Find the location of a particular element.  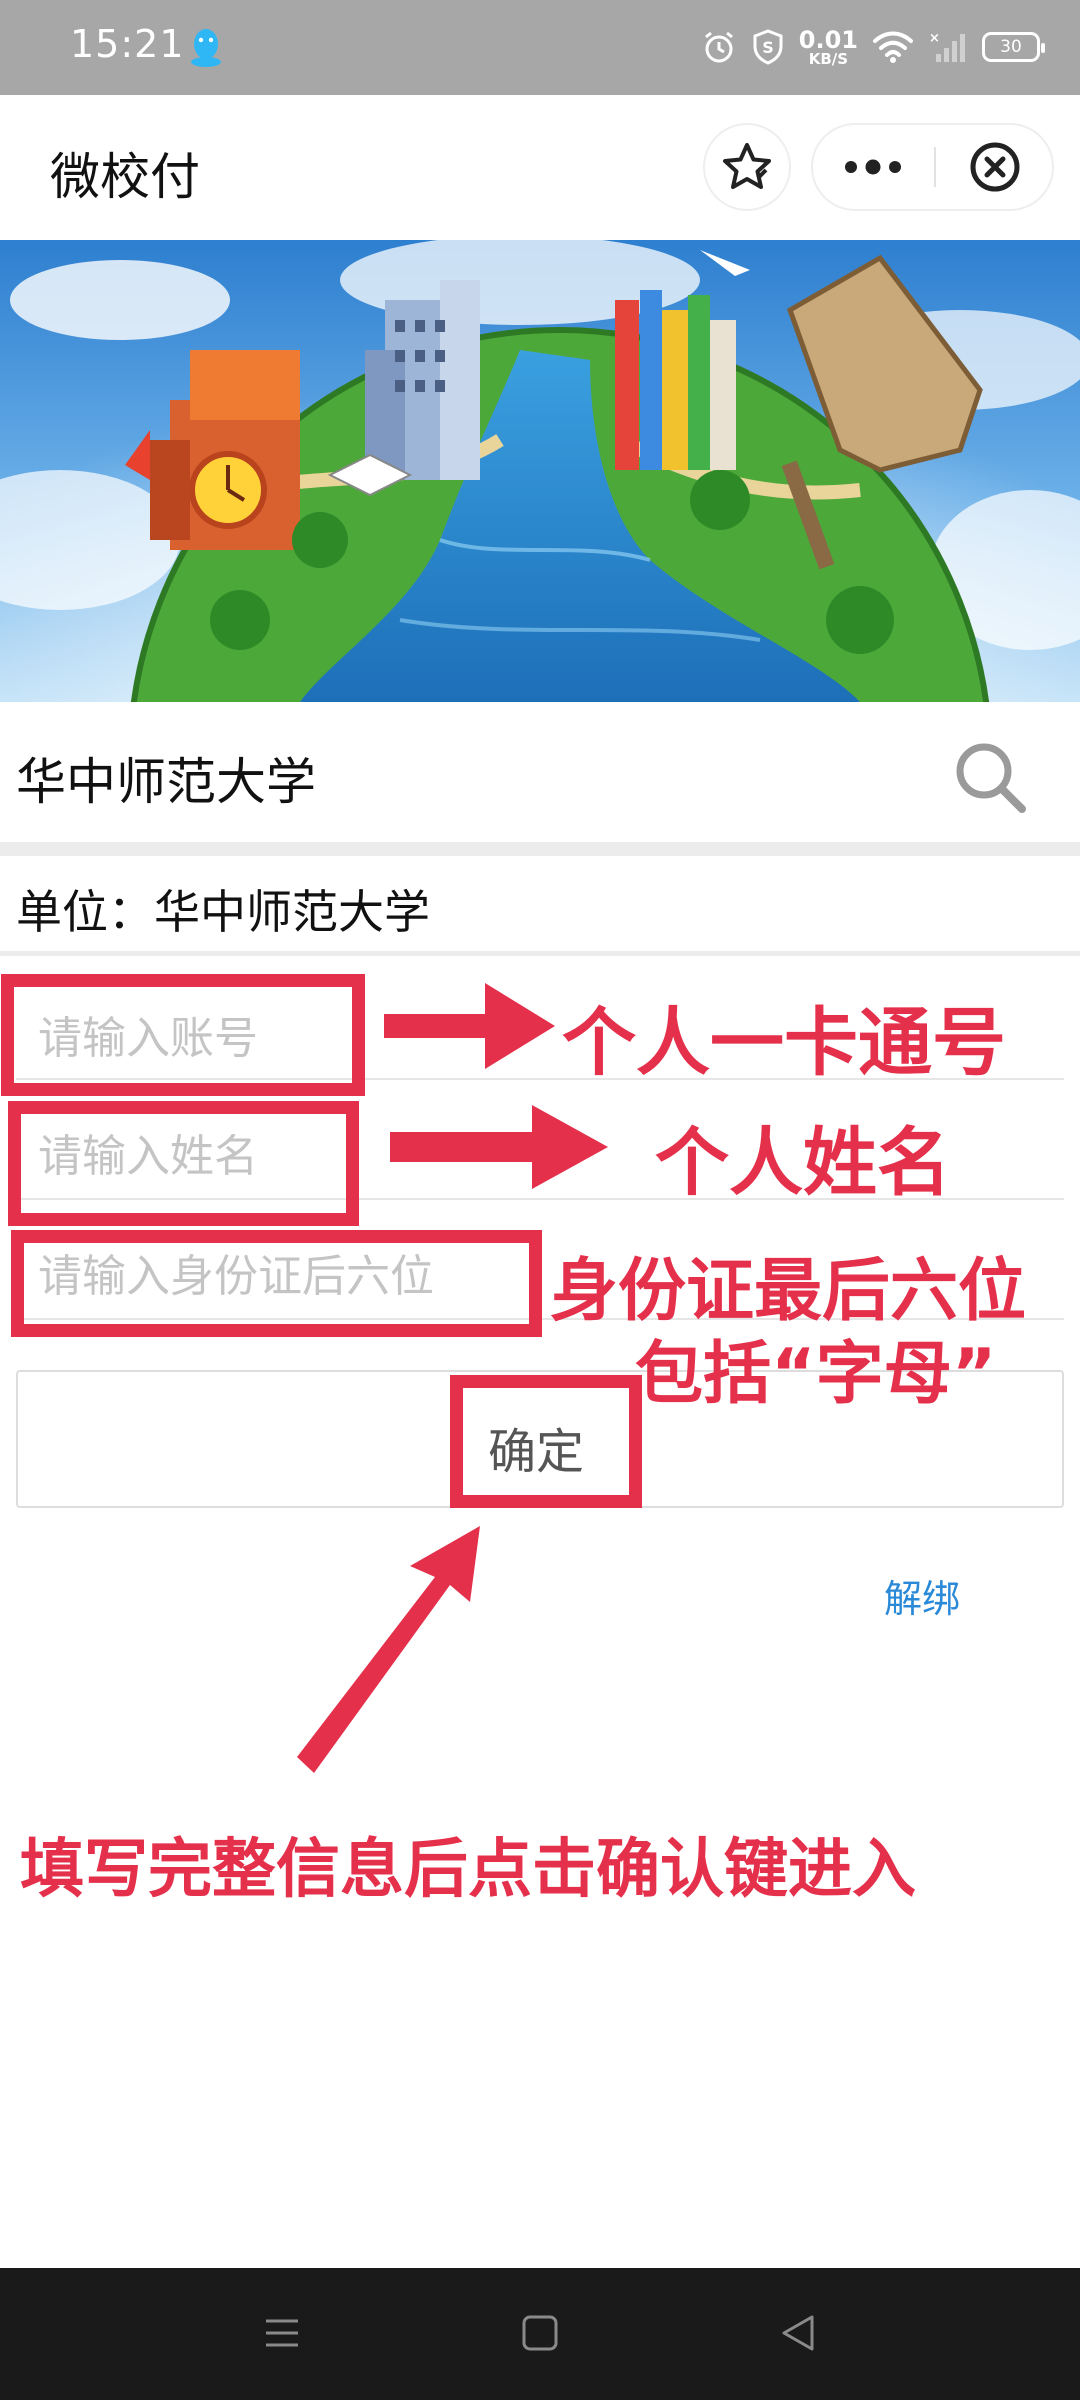

net-speed-unit: KB/S is located at coordinates (828, 58).